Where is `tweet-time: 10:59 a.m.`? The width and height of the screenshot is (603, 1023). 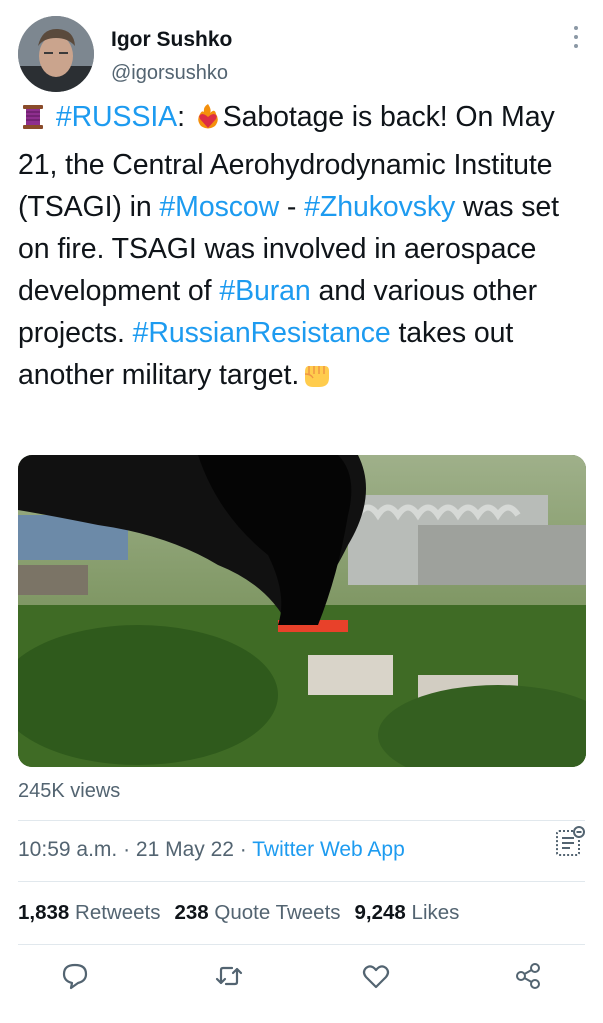 tweet-time: 10:59 a.m. is located at coordinates (67, 849).